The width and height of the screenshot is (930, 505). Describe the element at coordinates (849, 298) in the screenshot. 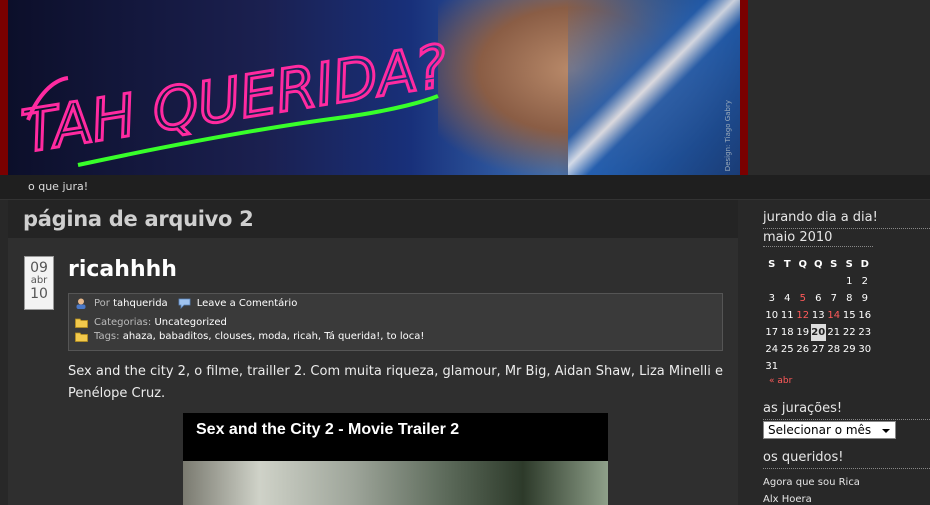

I see `calendar-day: 8` at that location.